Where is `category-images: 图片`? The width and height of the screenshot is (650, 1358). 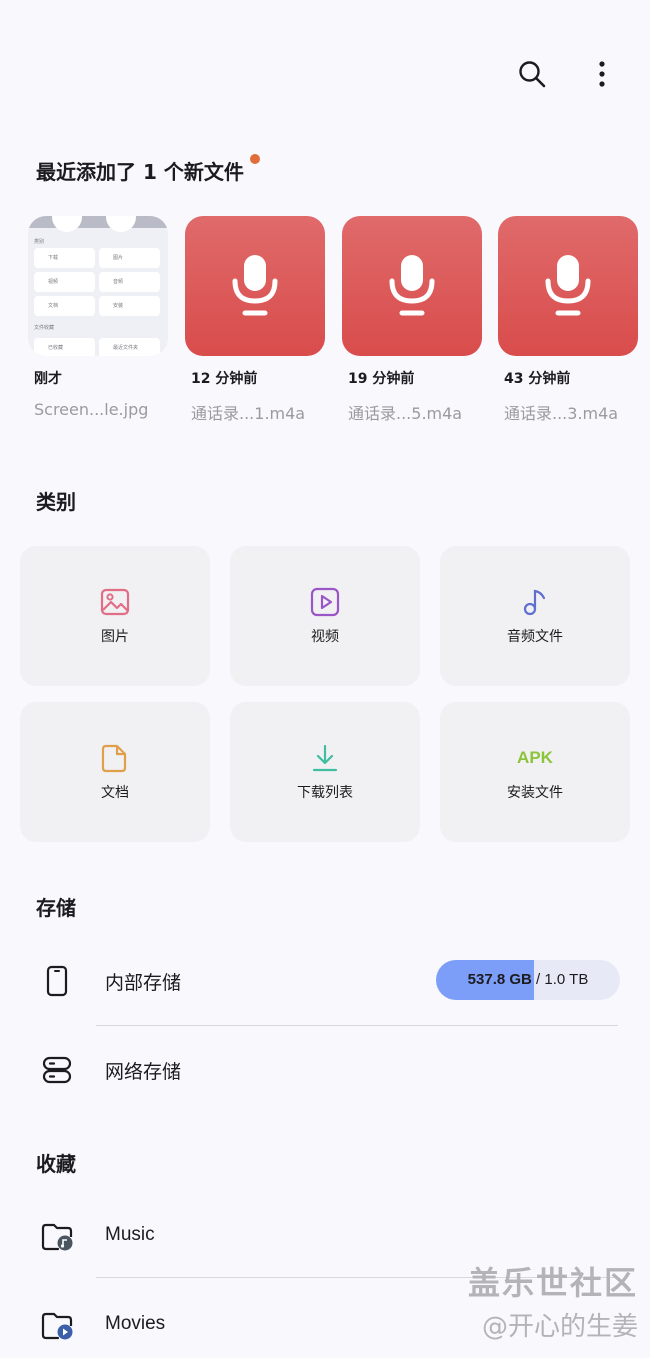
category-images: 图片 is located at coordinates (115, 616).